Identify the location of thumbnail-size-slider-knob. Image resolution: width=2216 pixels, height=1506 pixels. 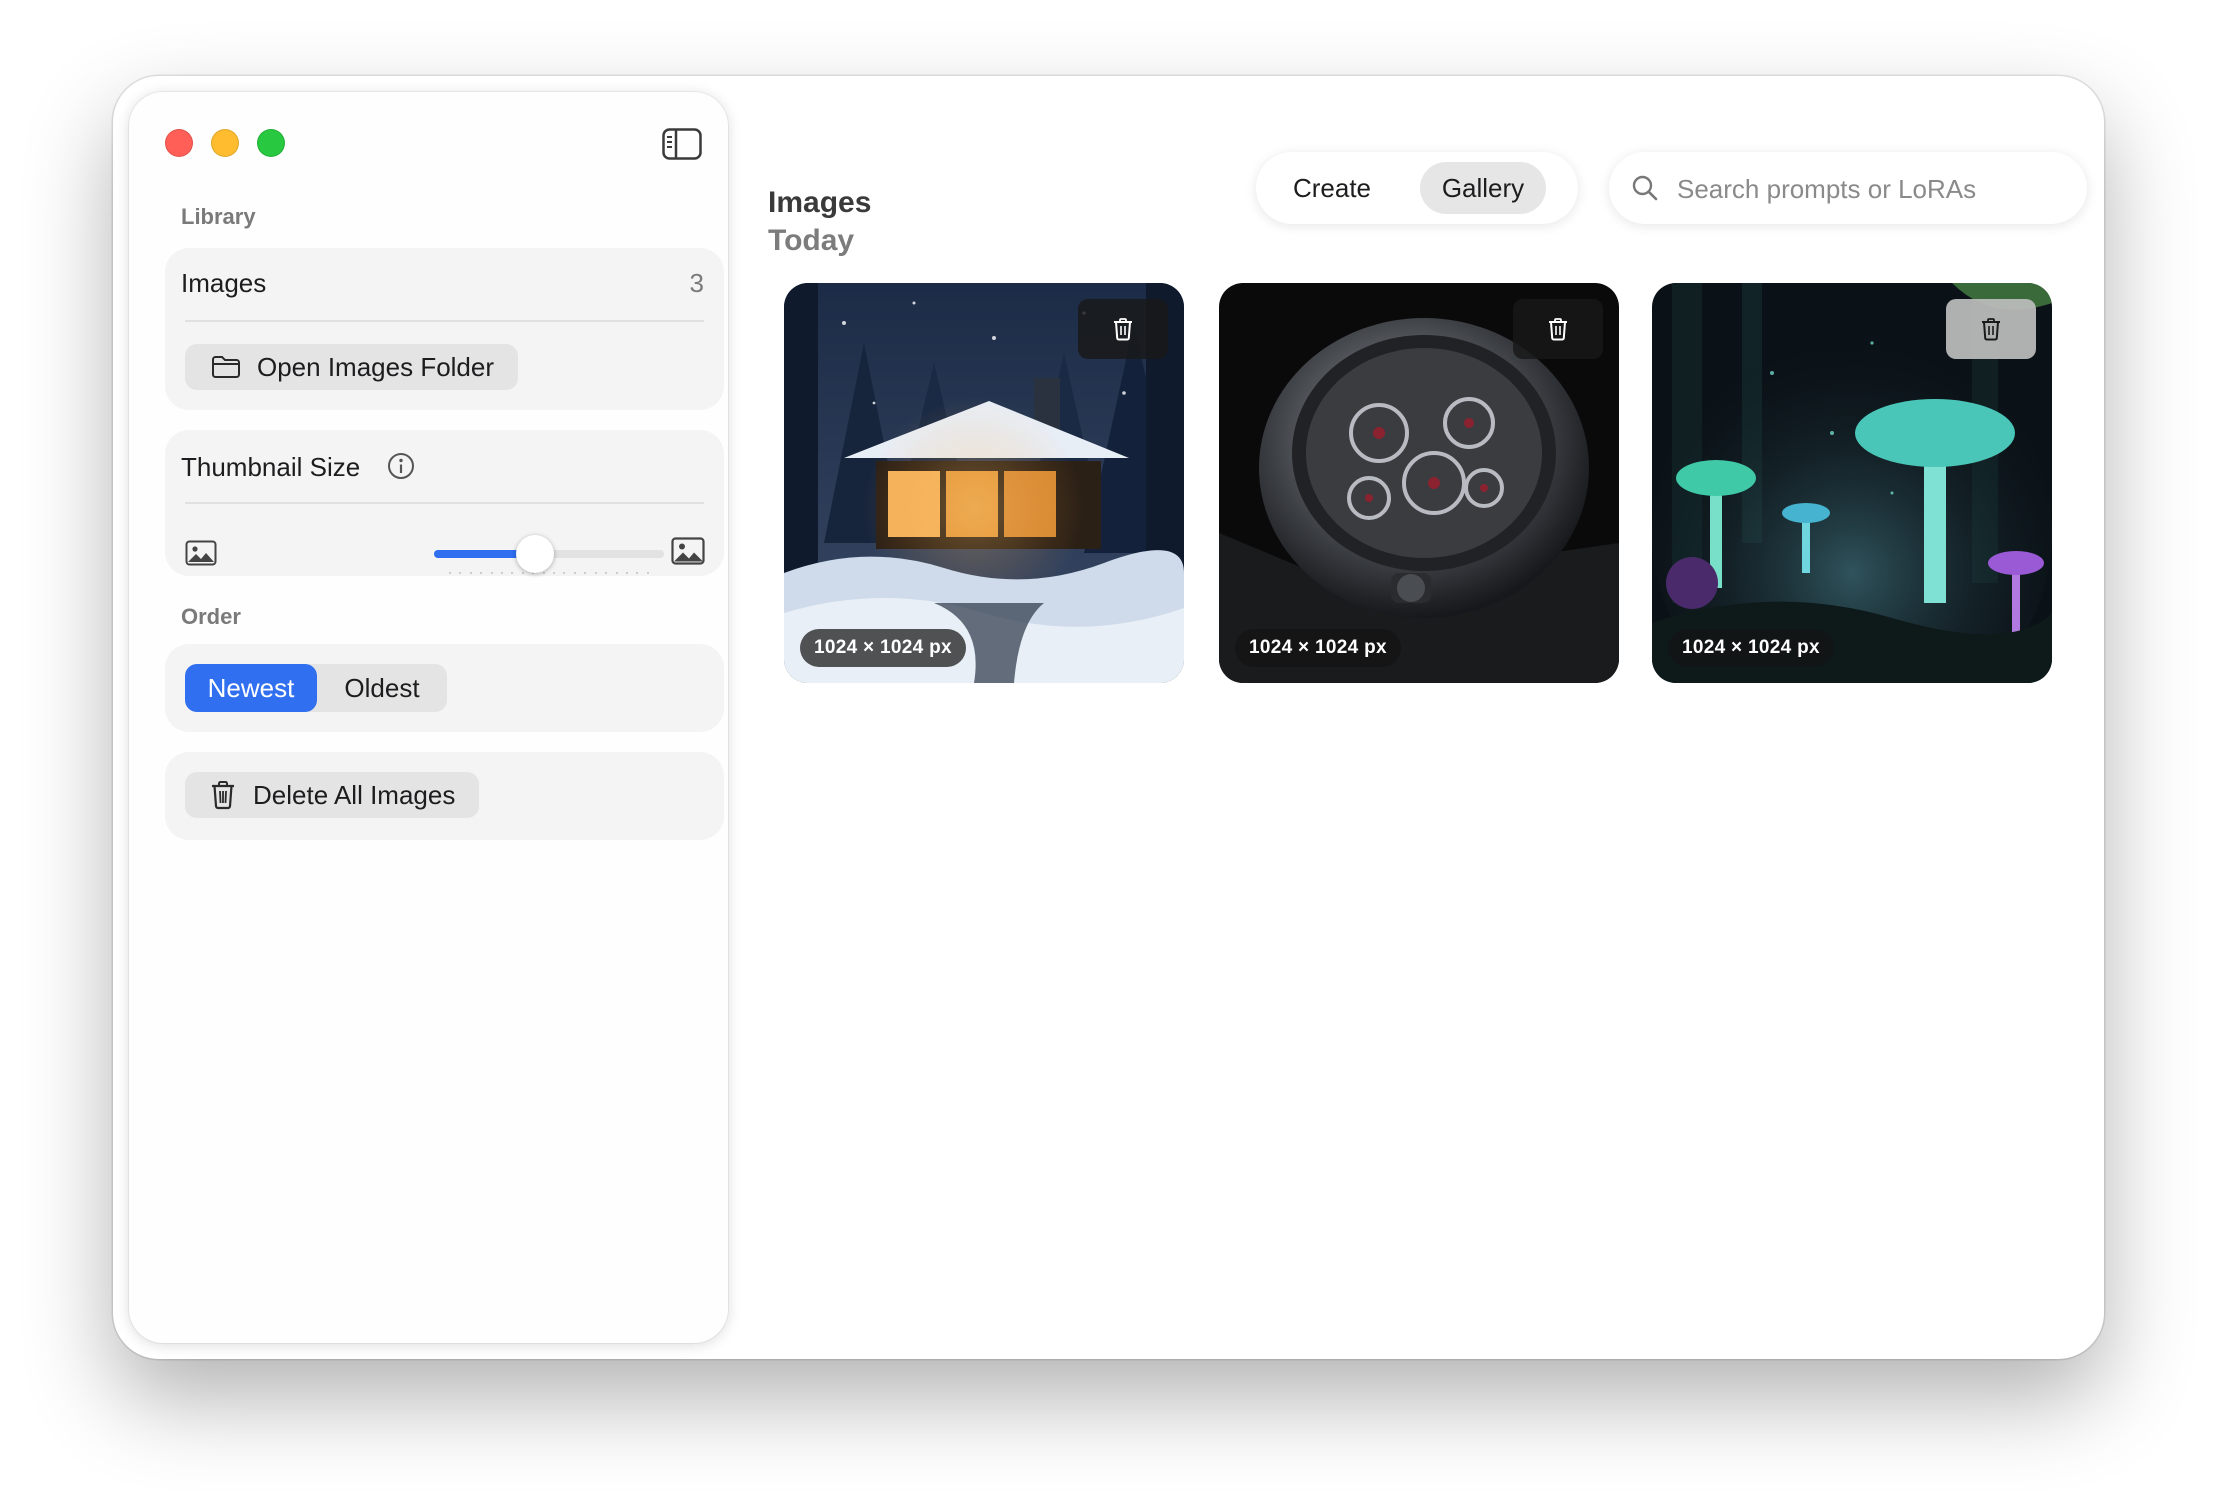
(535, 554).